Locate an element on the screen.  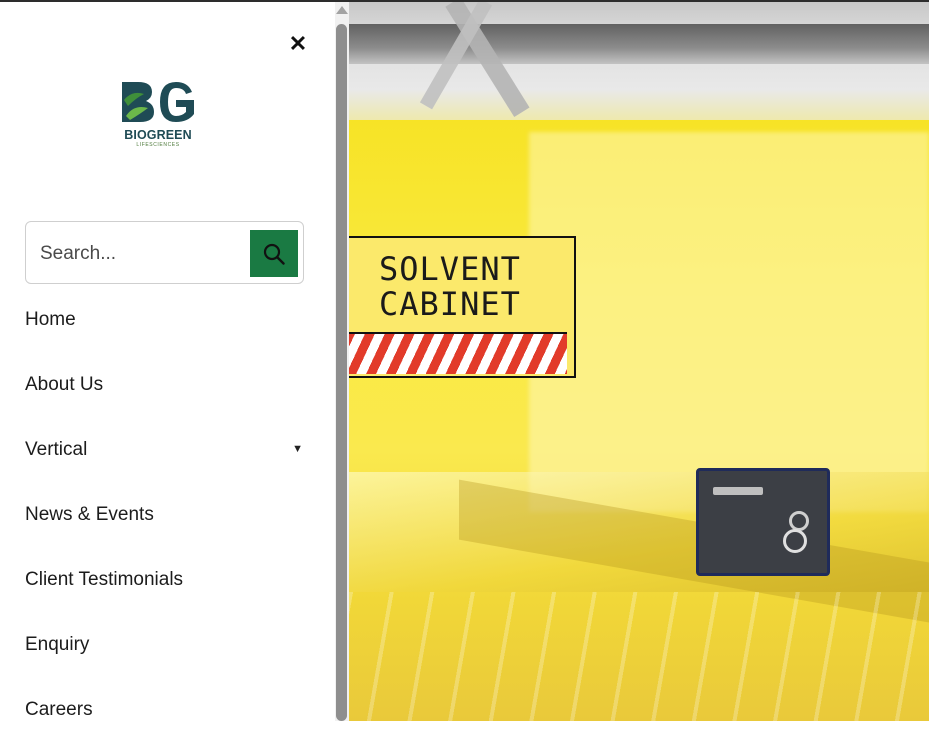
search-icon is located at coordinates (274, 254).